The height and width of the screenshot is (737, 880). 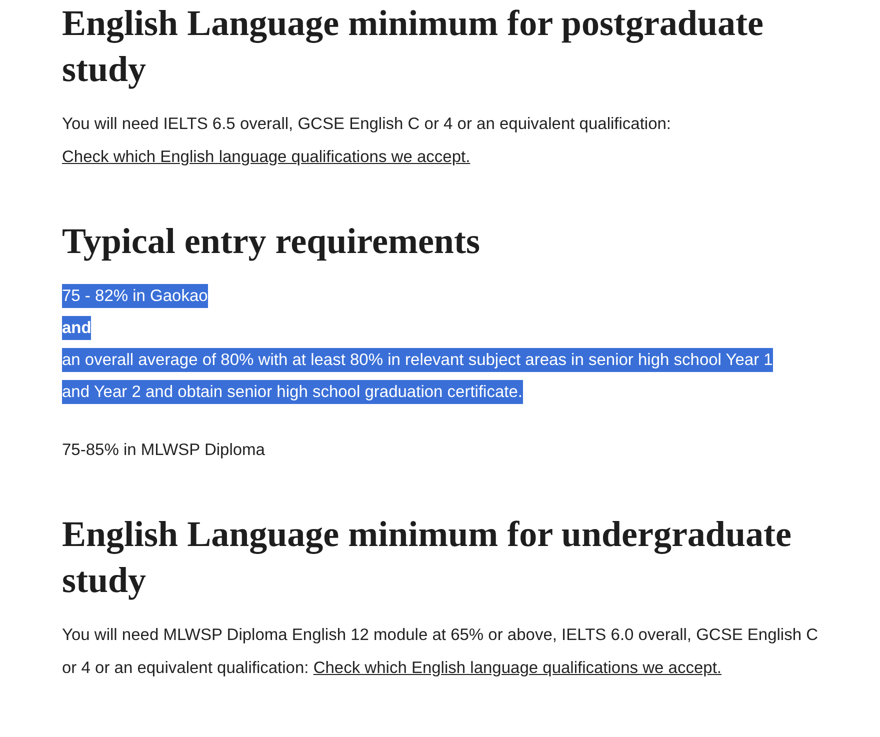 I want to click on section-heading: Typical entry requirements, so click(x=271, y=241).